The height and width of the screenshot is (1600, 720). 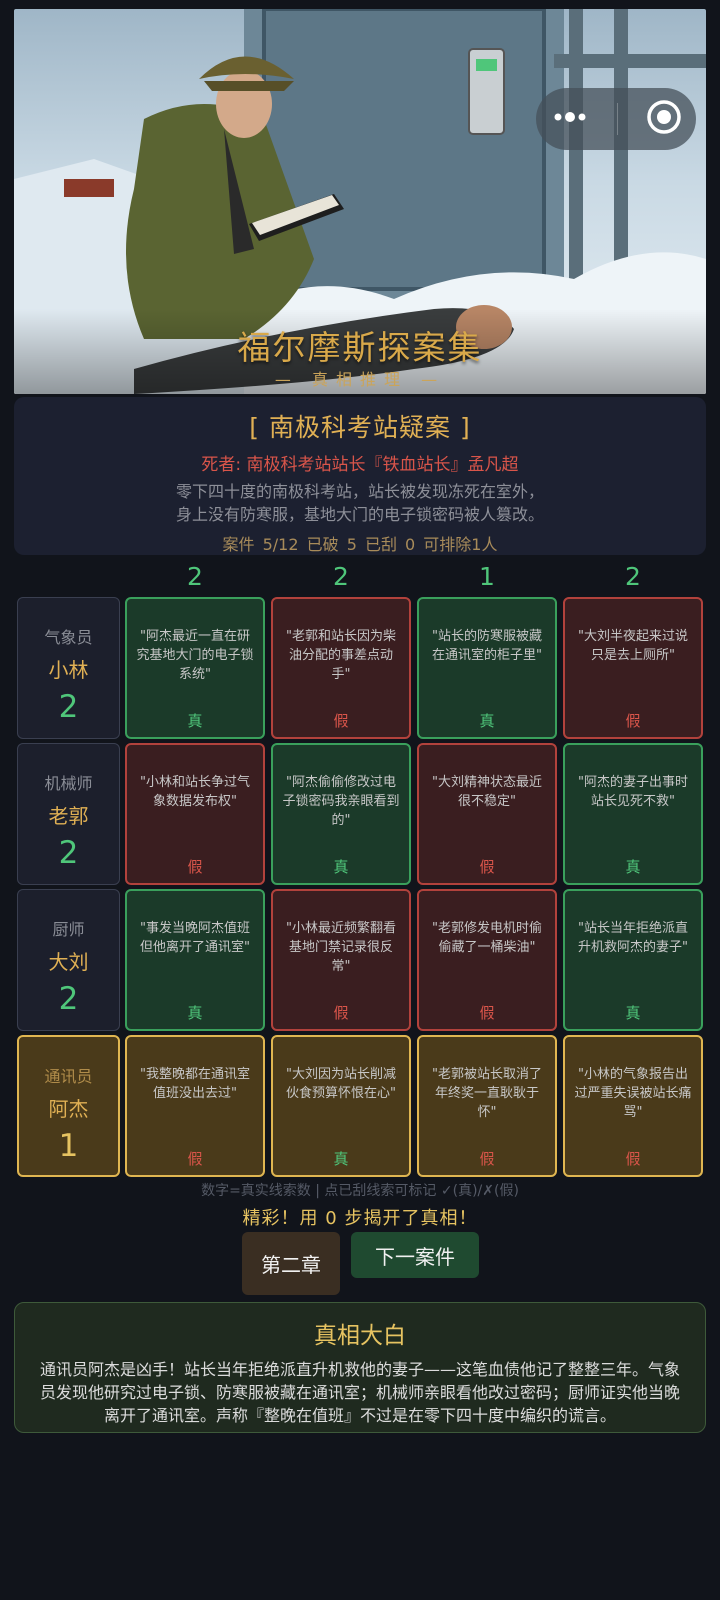 I want to click on clue-card: "小林最近频繁翻看基地门禁记录很反常" 假, so click(x=341, y=960).